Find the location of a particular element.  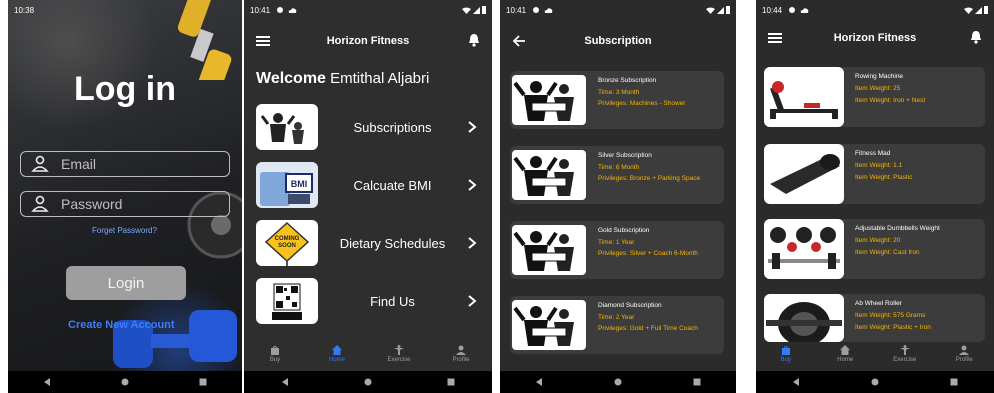

status-bar: 10:41 is located at coordinates (618, 10).